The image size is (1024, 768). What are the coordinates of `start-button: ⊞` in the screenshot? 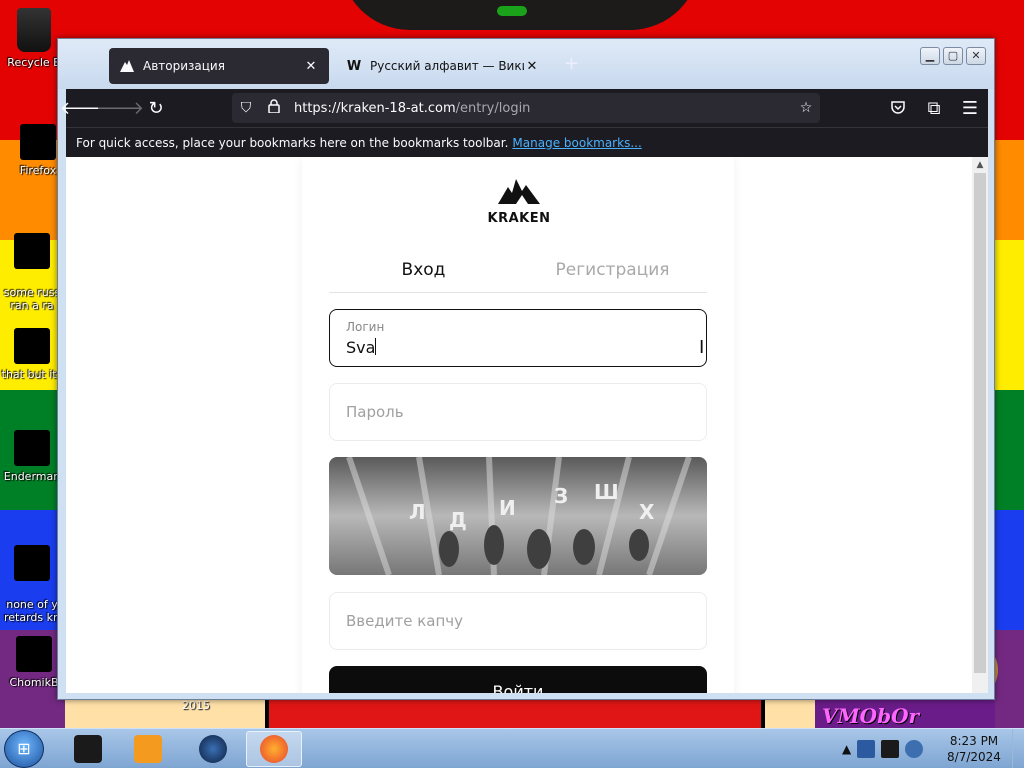 It's located at (24, 749).